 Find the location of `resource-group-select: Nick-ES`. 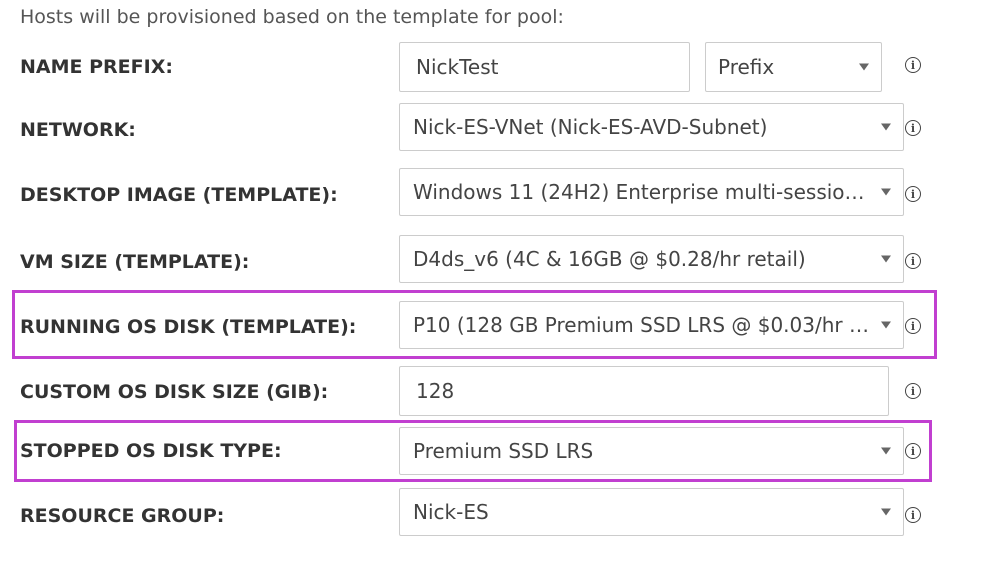

resource-group-select: Nick-ES is located at coordinates (651, 512).